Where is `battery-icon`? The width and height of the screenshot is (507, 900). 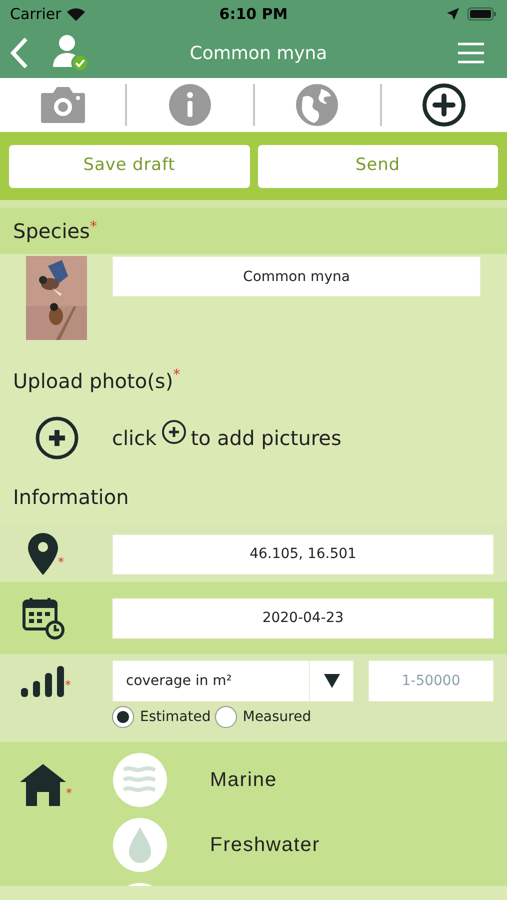
battery-icon is located at coordinates (481, 14).